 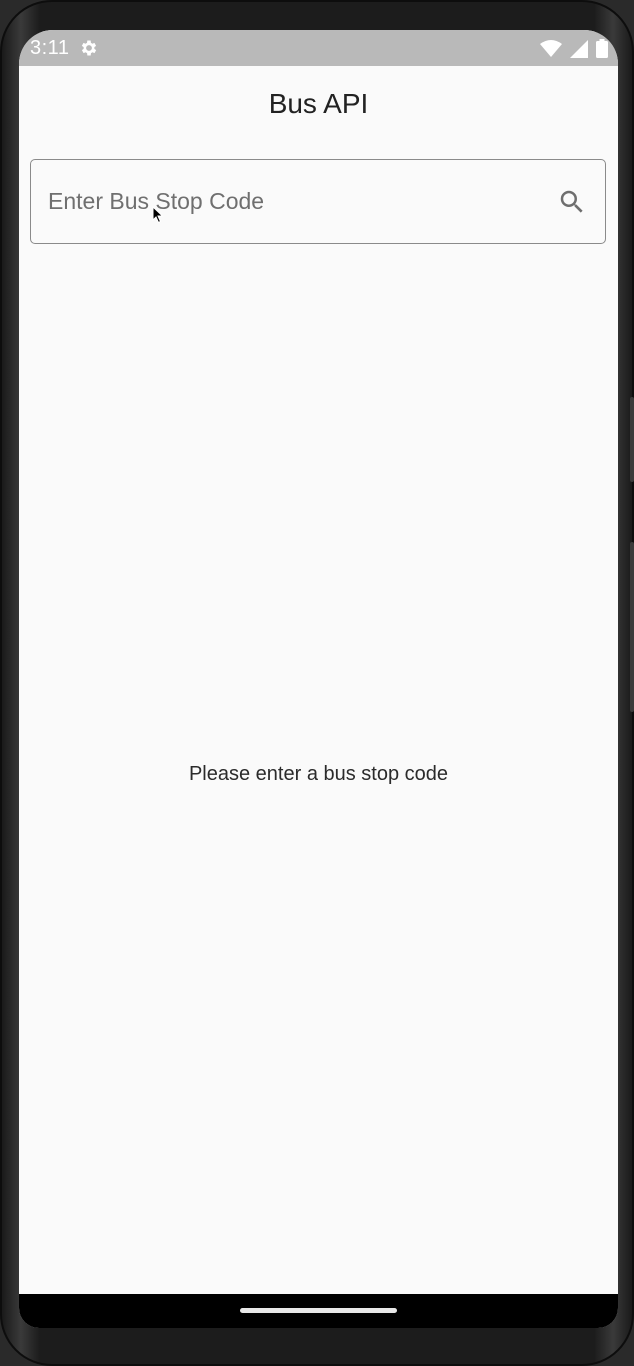 What do you see at coordinates (551, 48) in the screenshot?
I see `wifi-icon` at bounding box center [551, 48].